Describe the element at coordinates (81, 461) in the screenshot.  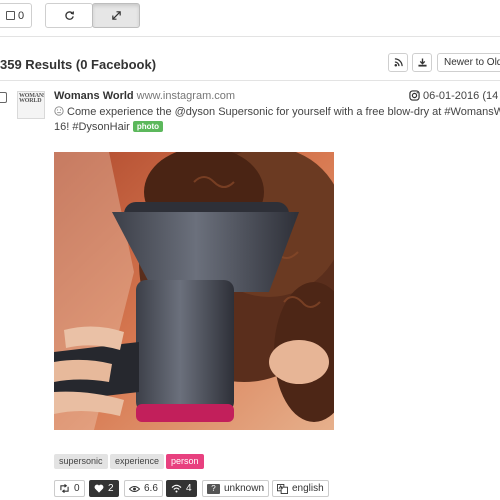
I see `tag-supersonic: supersonic` at that location.